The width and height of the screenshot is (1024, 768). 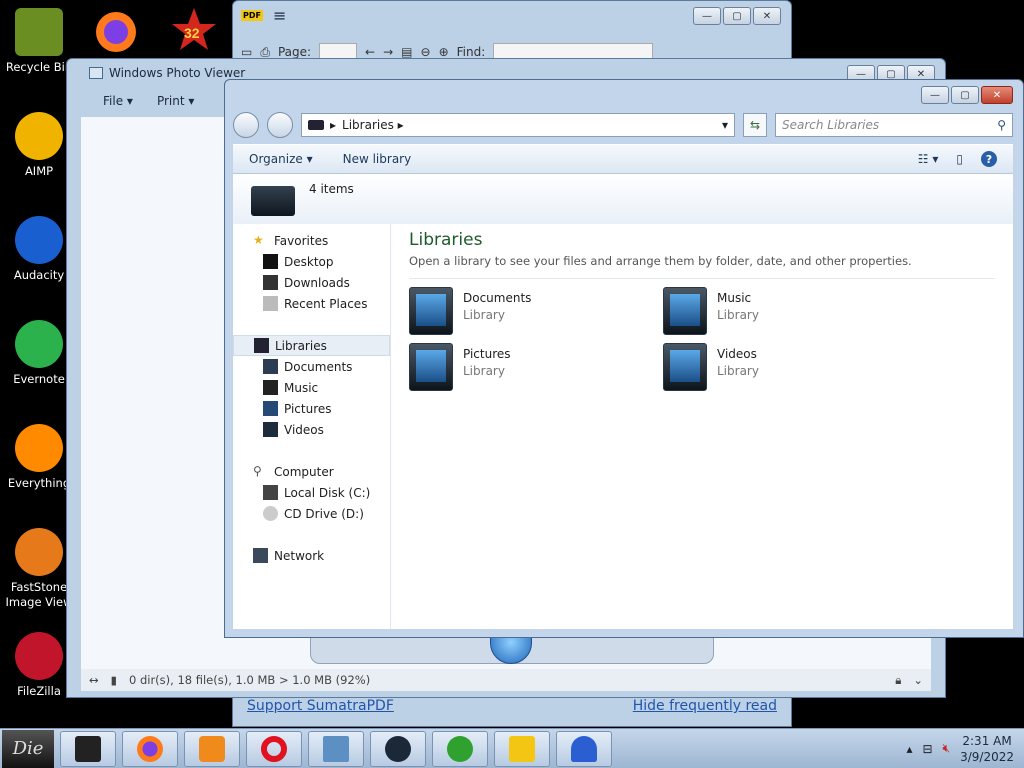 What do you see at coordinates (116, 30) in the screenshot?
I see `firefox-desktop-icon` at bounding box center [116, 30].